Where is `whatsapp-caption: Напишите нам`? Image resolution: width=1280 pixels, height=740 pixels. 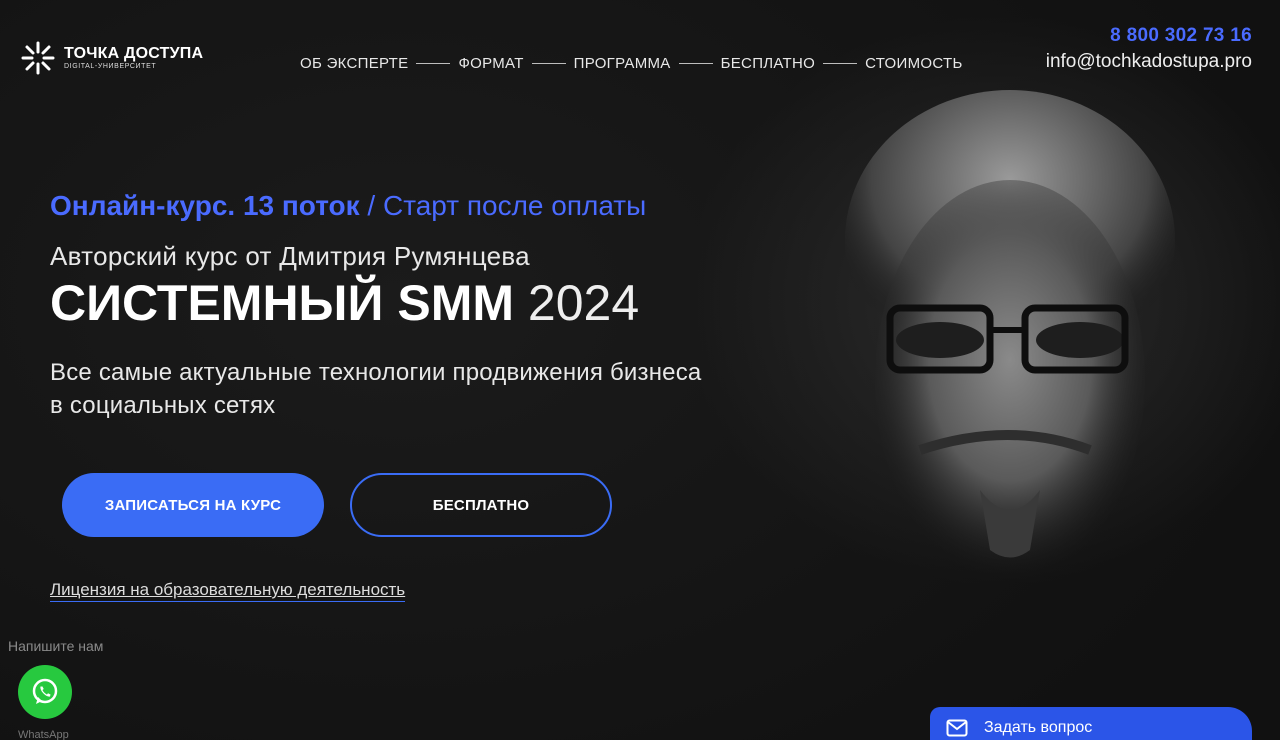 whatsapp-caption: Напишите нам is located at coordinates (56, 646).